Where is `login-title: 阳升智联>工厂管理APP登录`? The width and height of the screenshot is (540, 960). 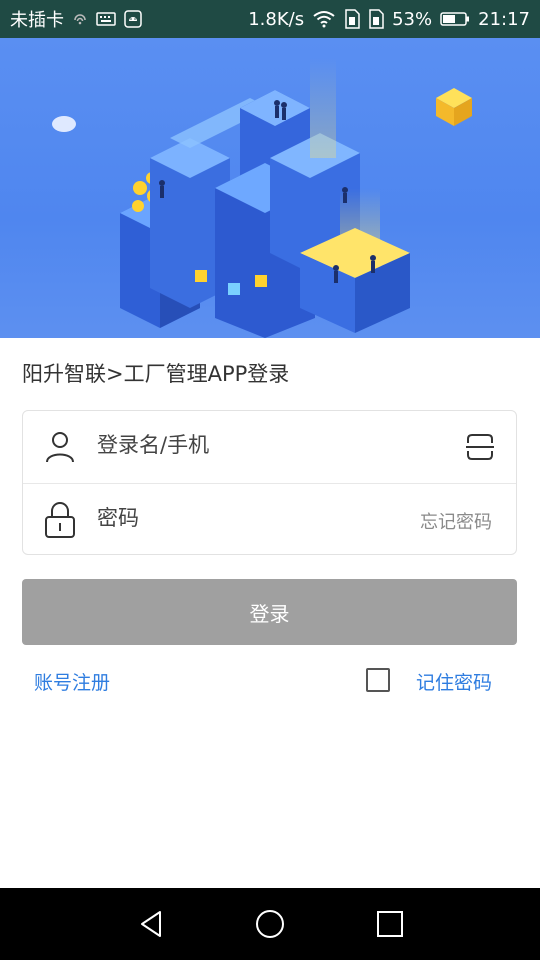 login-title: 阳升智联>工厂管理APP登录 is located at coordinates (156, 374).